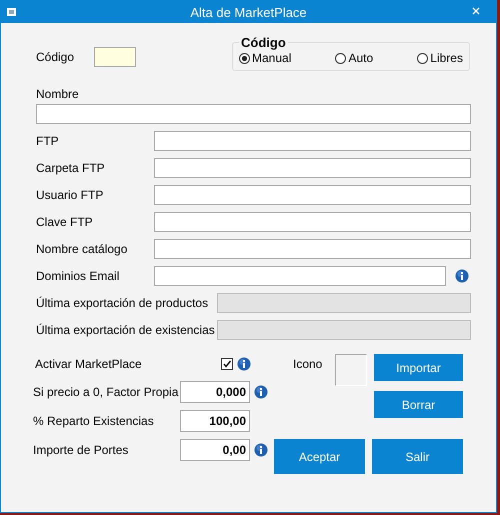  What do you see at coordinates (319, 456) in the screenshot?
I see `dialog-button: Aceptar` at bounding box center [319, 456].